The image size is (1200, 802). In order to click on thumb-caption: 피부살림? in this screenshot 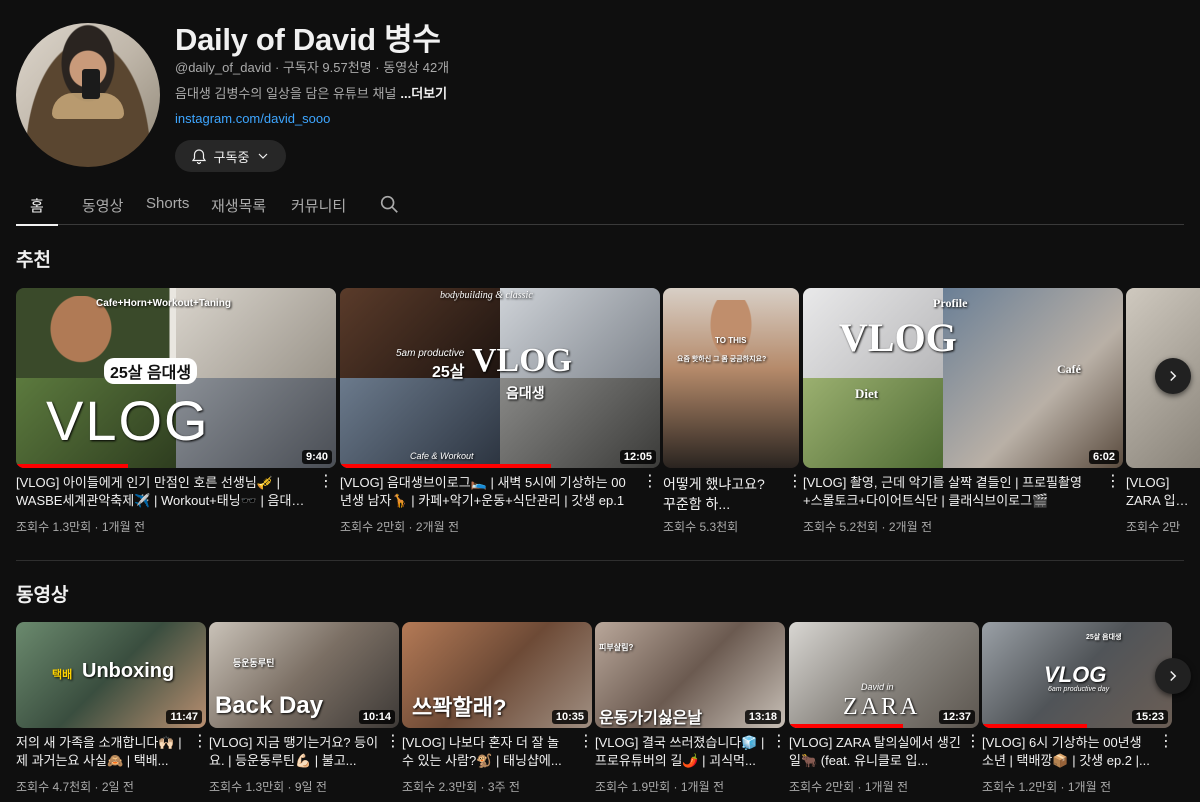, I will do `click(616, 647)`.